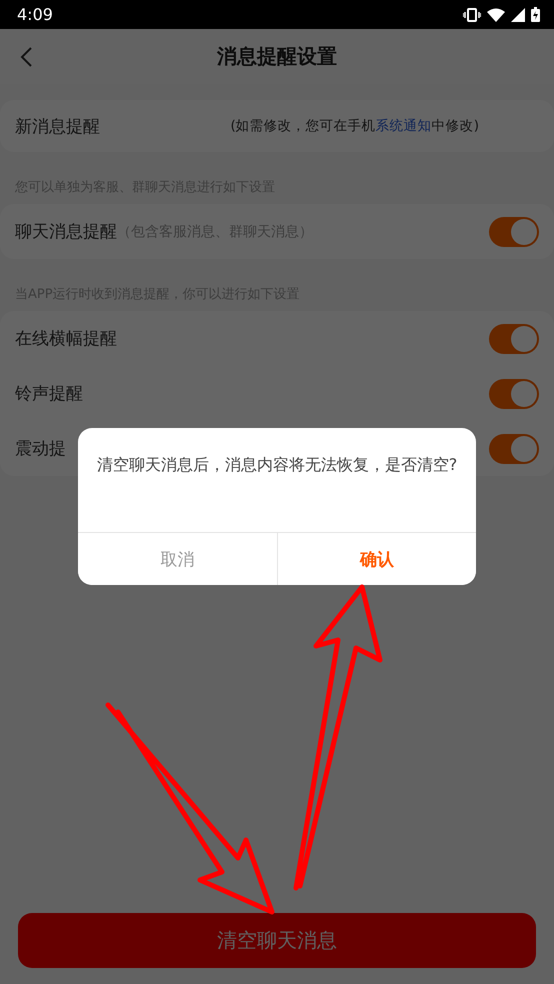  Describe the element at coordinates (535, 14) in the screenshot. I see `battery-icon` at that location.